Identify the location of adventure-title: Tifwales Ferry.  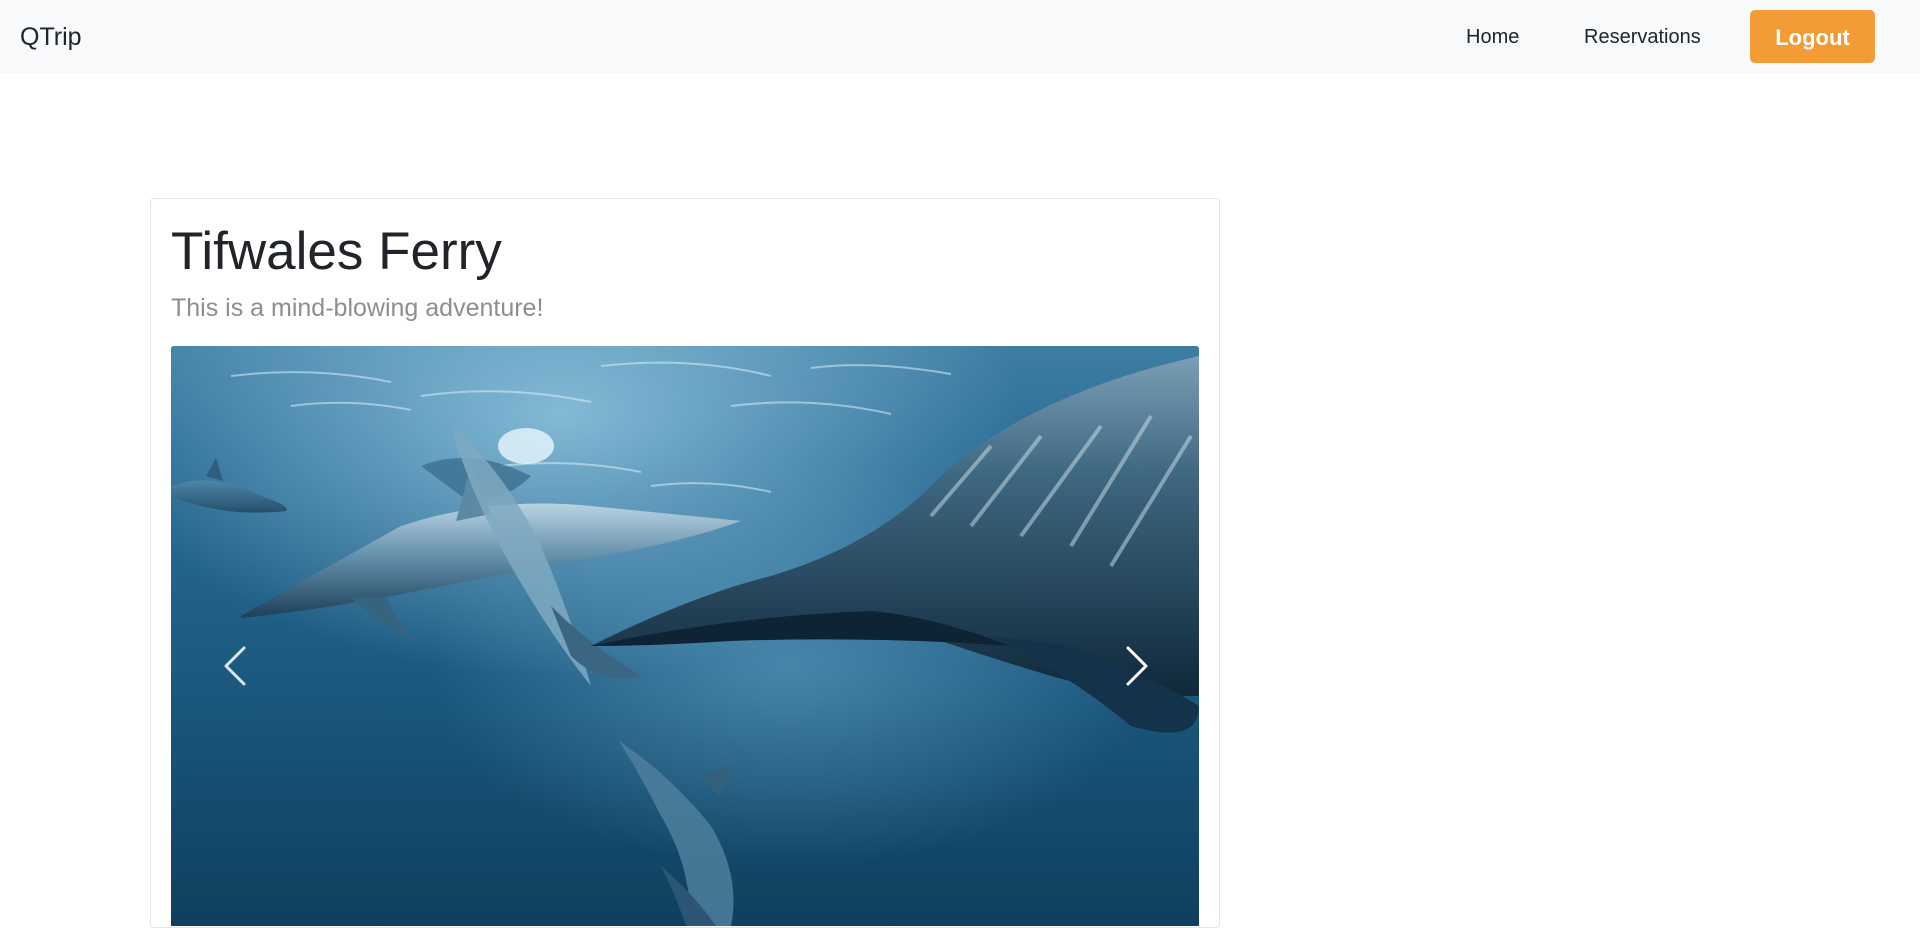
(336, 251).